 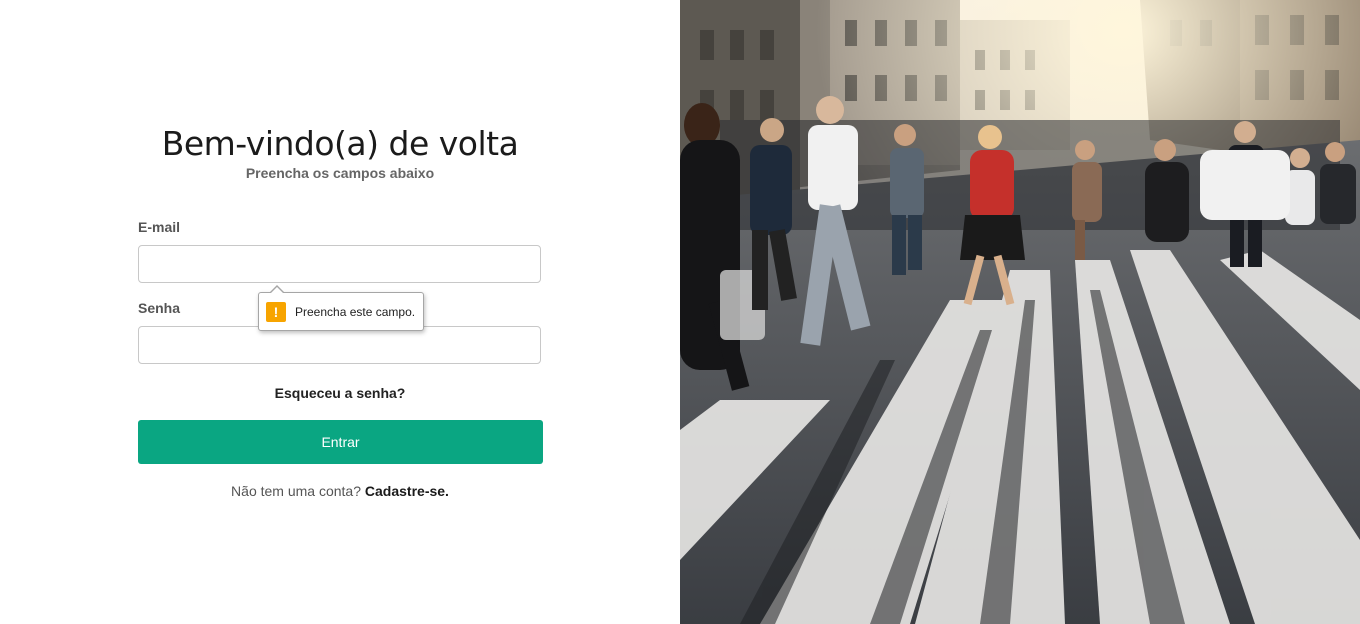 I want to click on validation-message: Preencha este campo., so click(x=355, y=311).